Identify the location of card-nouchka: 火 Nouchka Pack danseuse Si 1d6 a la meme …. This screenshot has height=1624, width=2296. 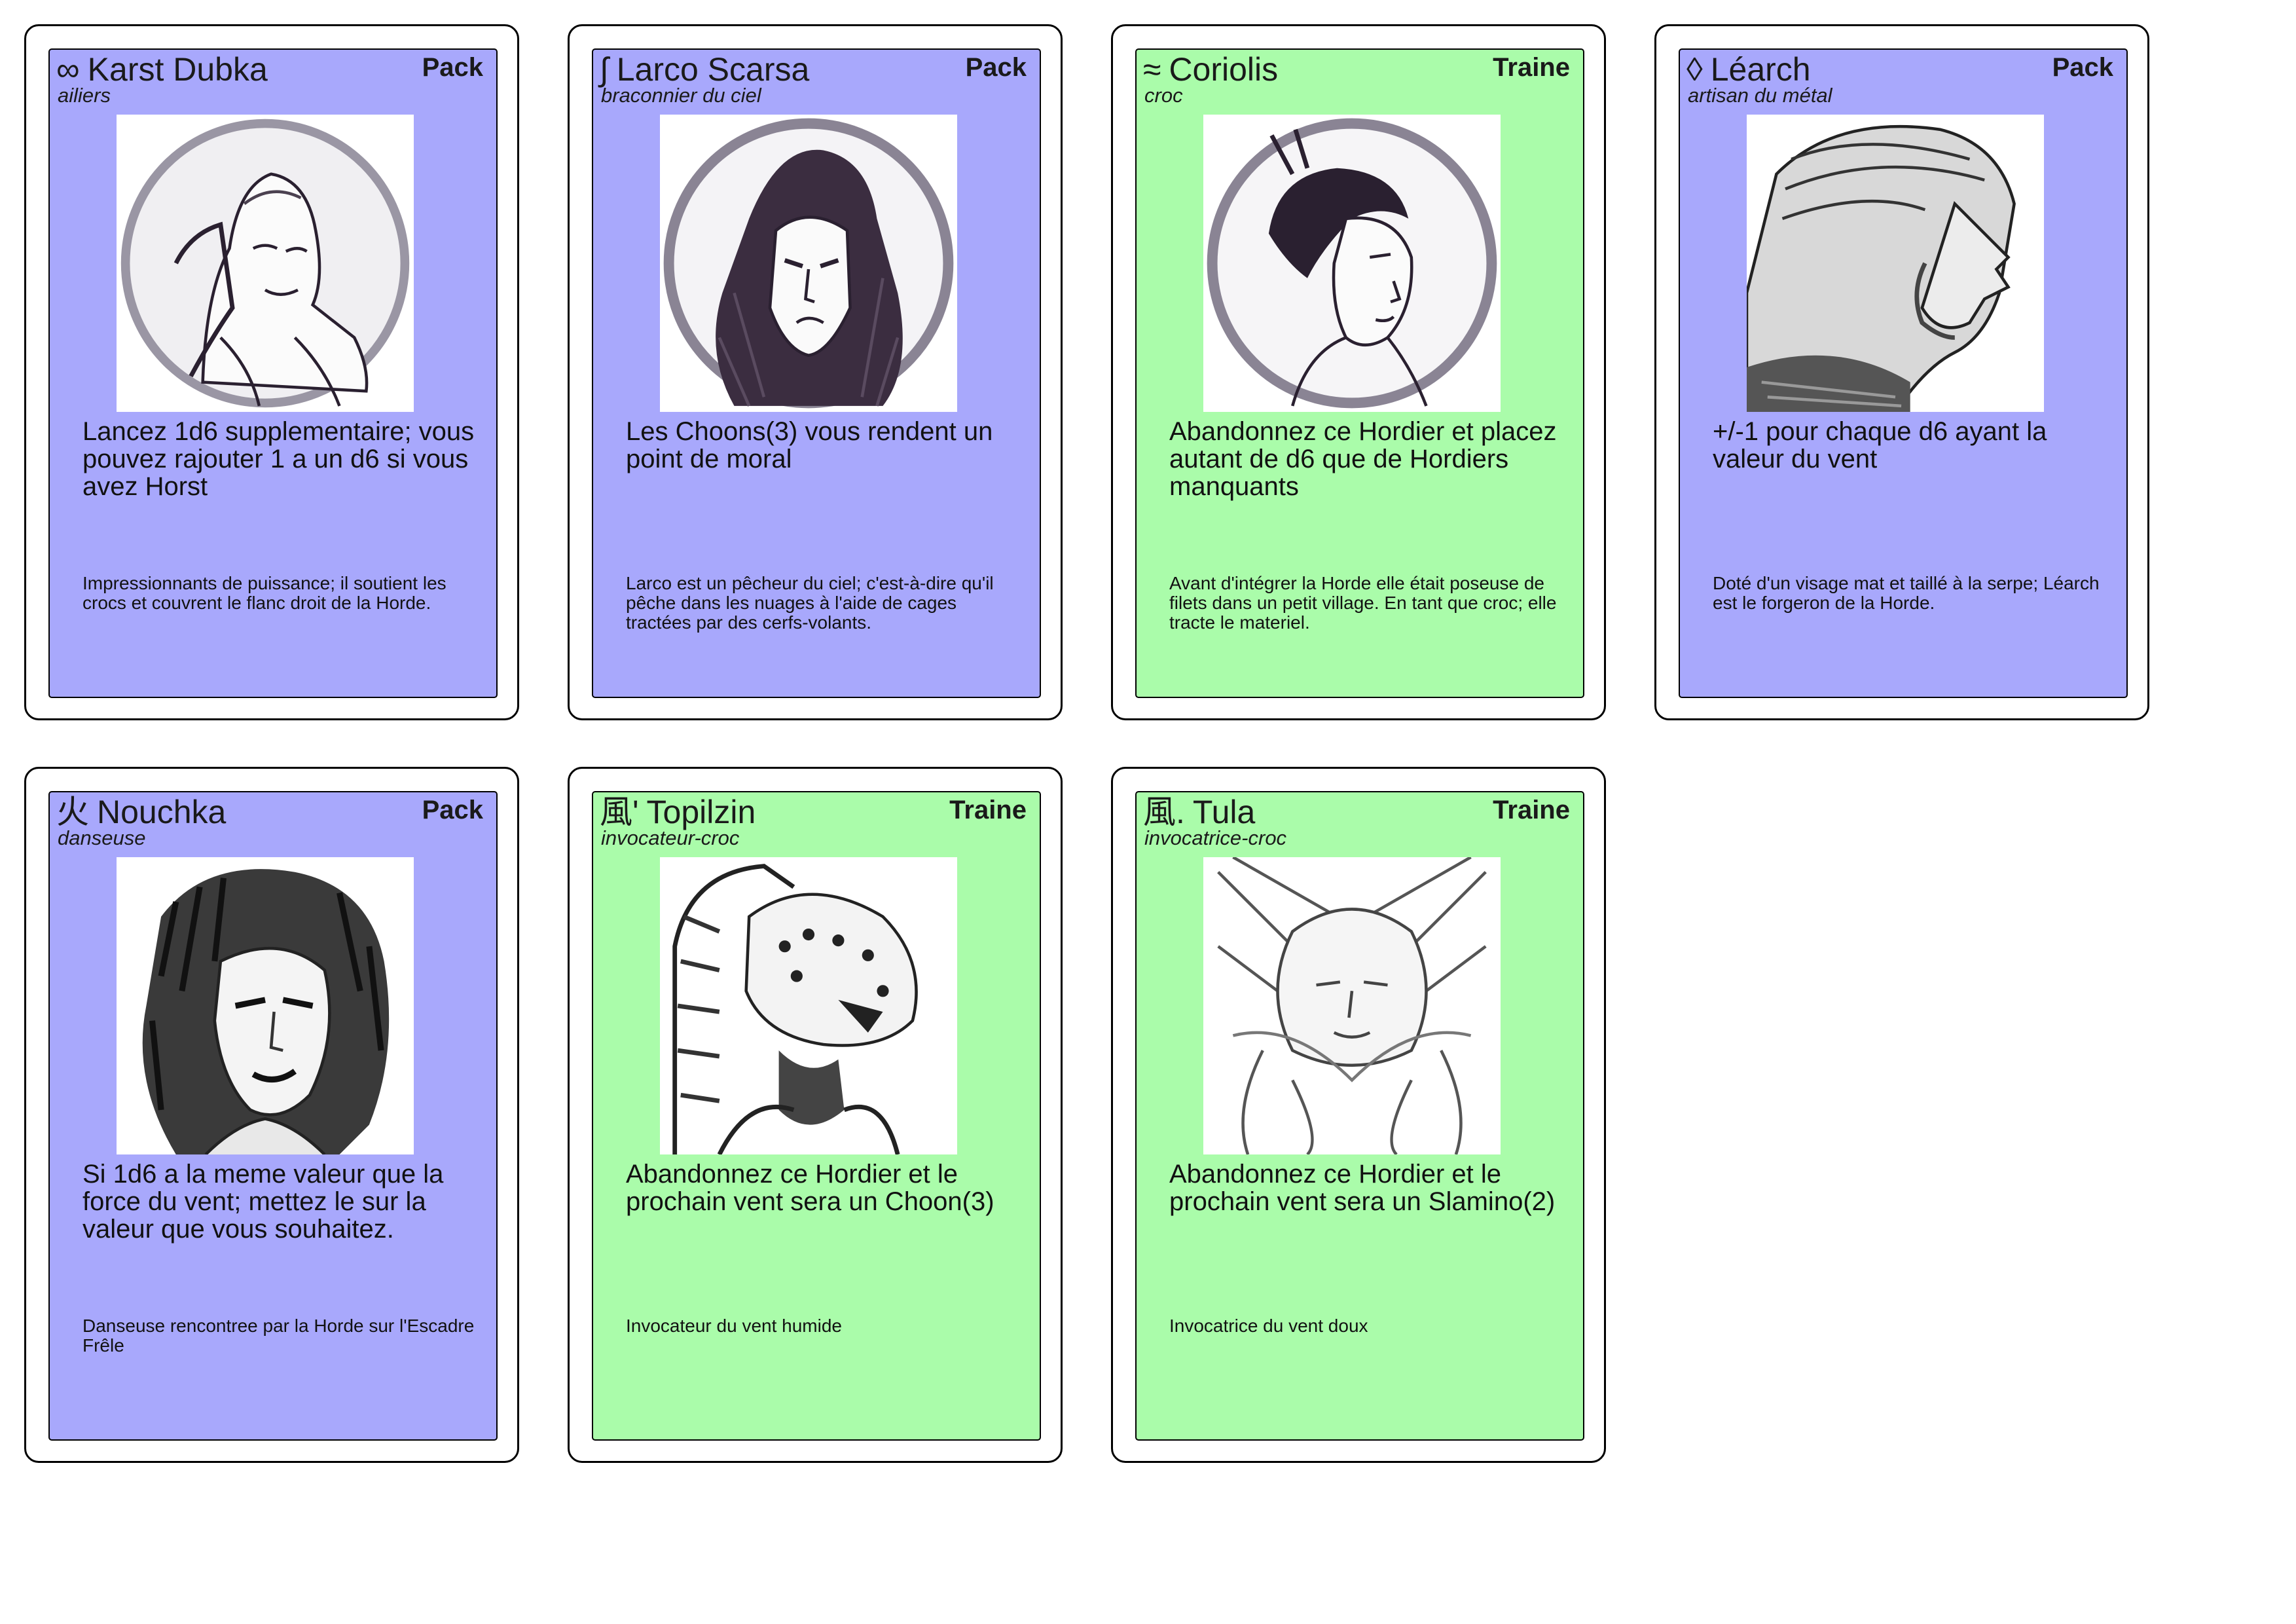
(271, 1115).